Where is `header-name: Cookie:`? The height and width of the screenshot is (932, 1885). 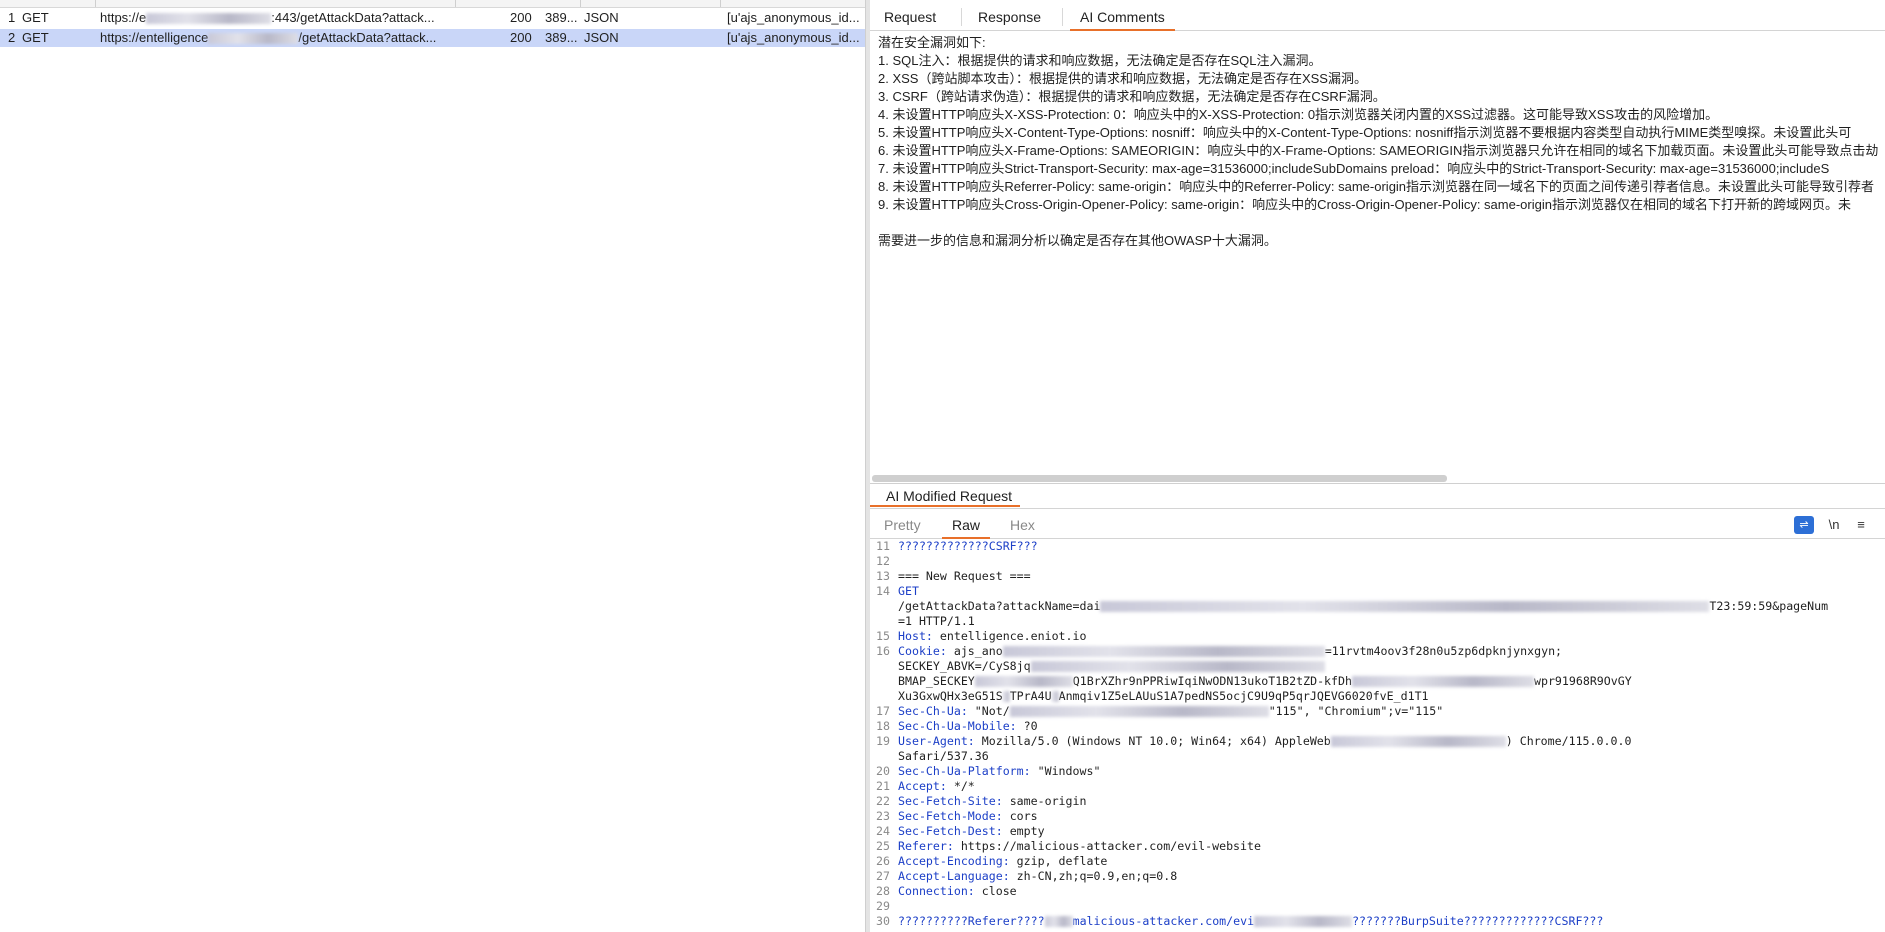 header-name: Cookie: is located at coordinates (926, 651).